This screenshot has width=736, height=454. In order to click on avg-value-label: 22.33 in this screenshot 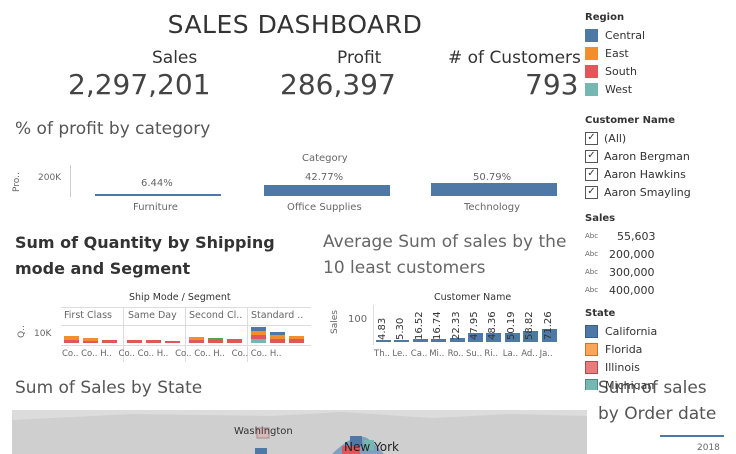, I will do `click(456, 325)`.